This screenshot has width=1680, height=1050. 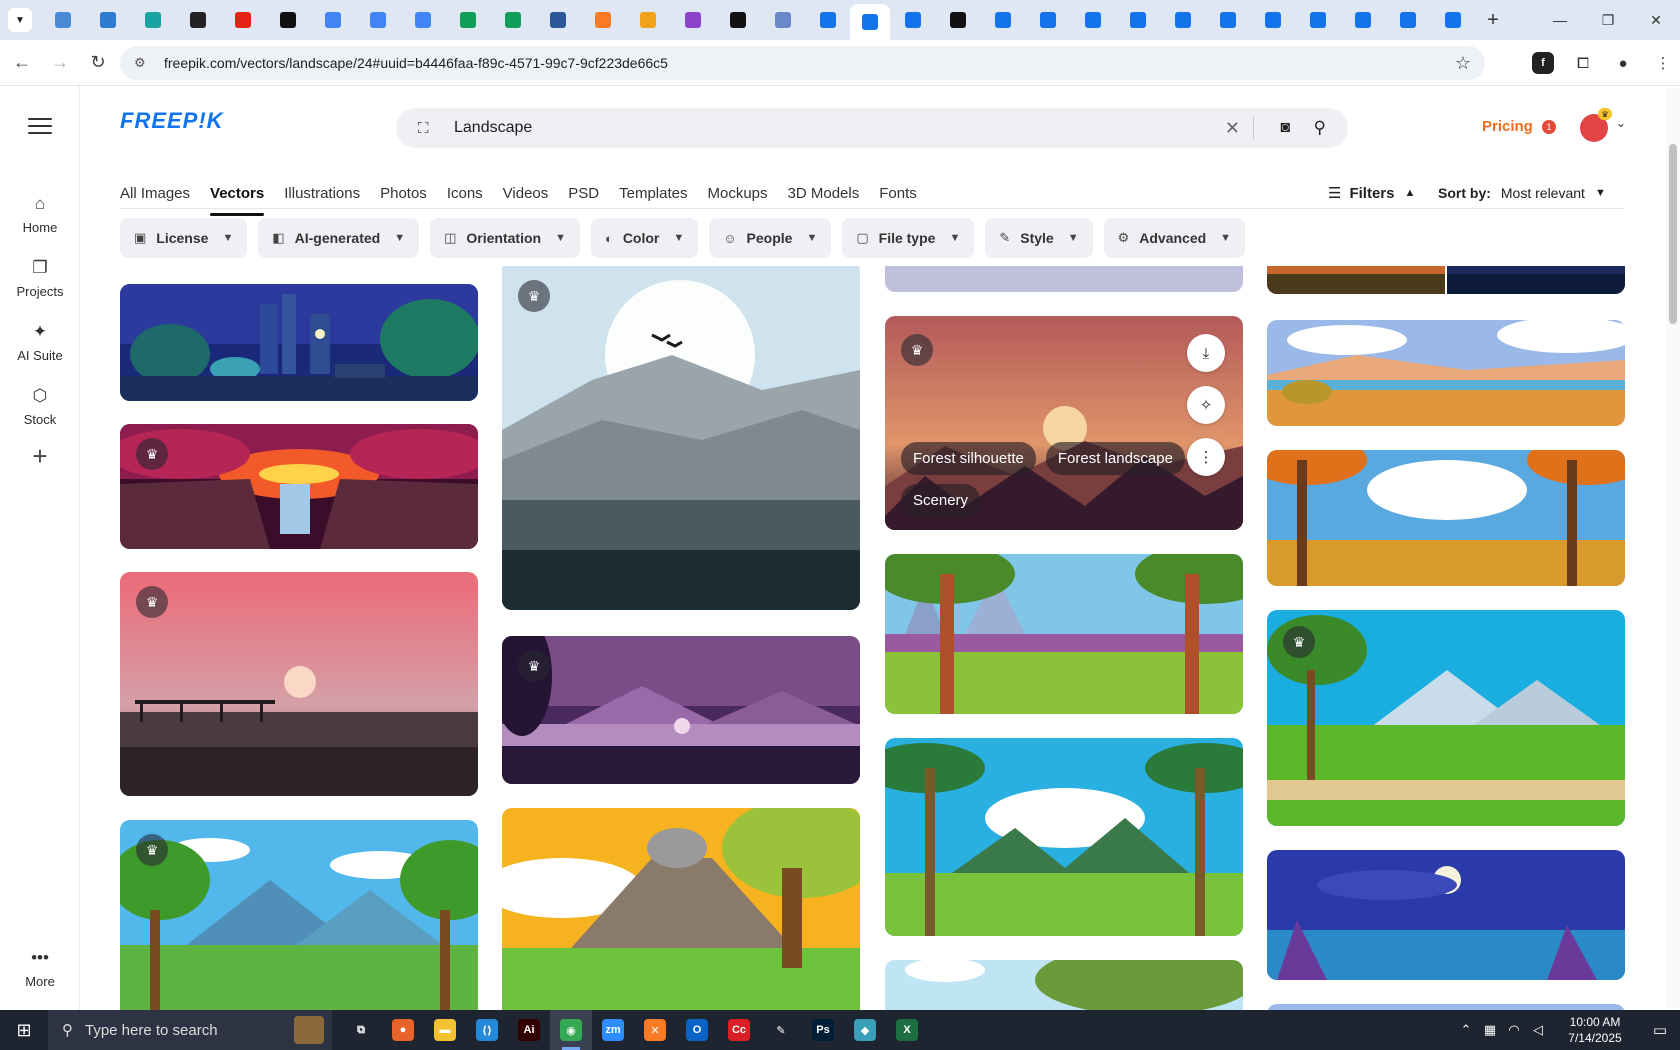 I want to click on notification-center-icon: ▭, so click(x=1660, y=1030).